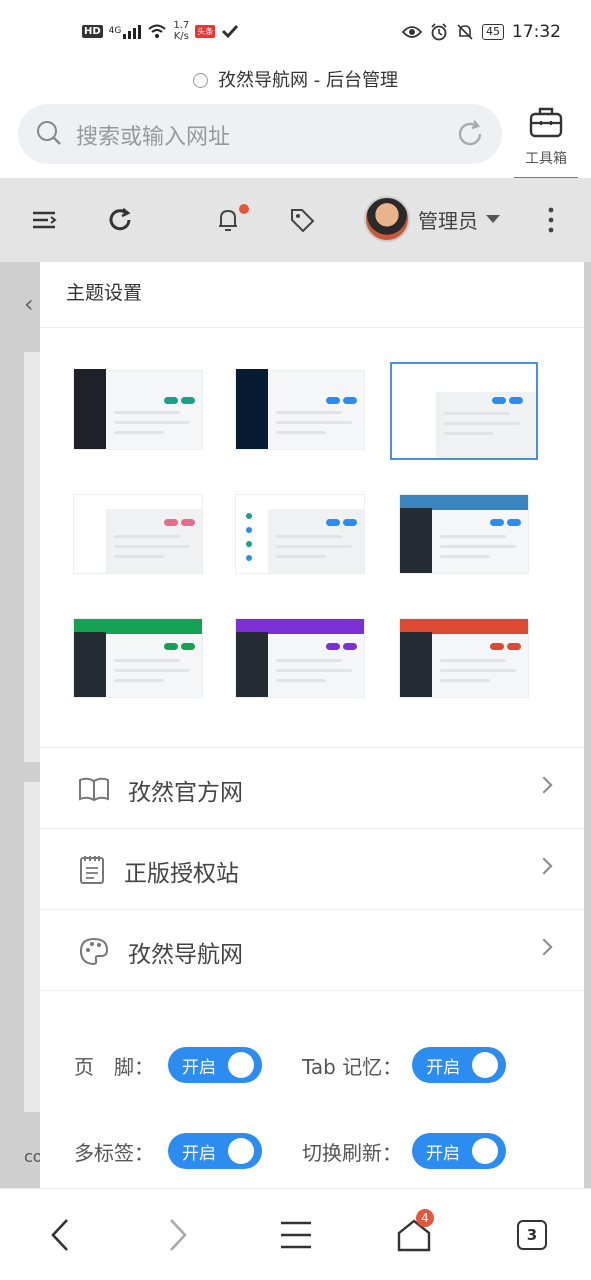 This screenshot has width=591, height=1280. Describe the element at coordinates (49, 133) in the screenshot. I see `search-icon` at that location.